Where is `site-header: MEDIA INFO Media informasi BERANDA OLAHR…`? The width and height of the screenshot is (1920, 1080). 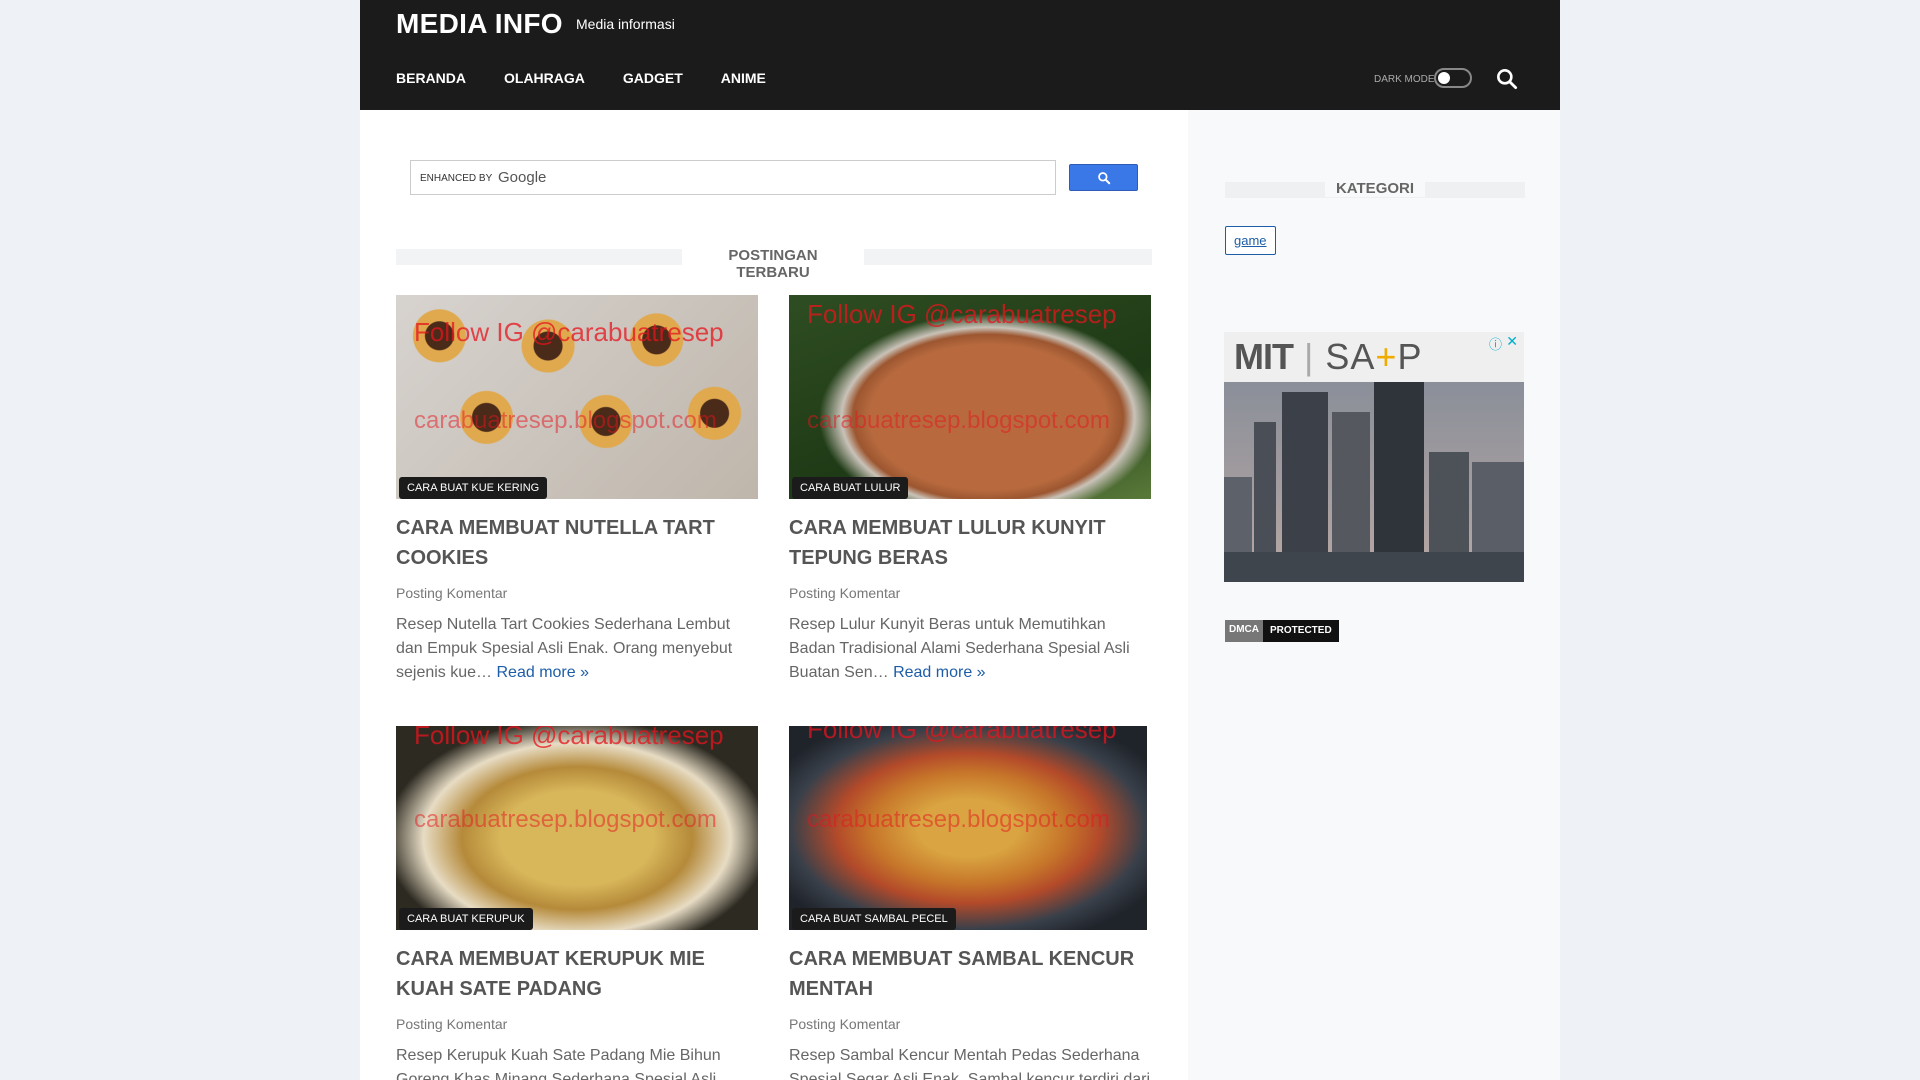 site-header: MEDIA INFO Media informasi BERANDA OLAHR… is located at coordinates (960, 55).